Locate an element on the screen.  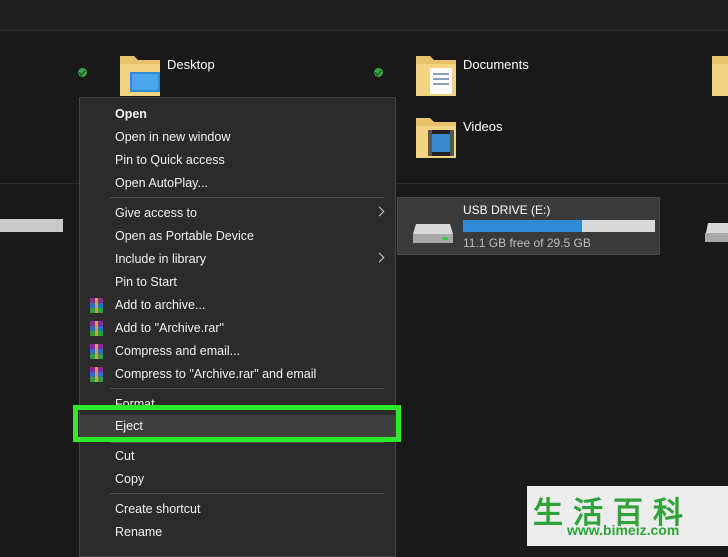
menu-item-label: Rename is located at coordinates (139, 532).